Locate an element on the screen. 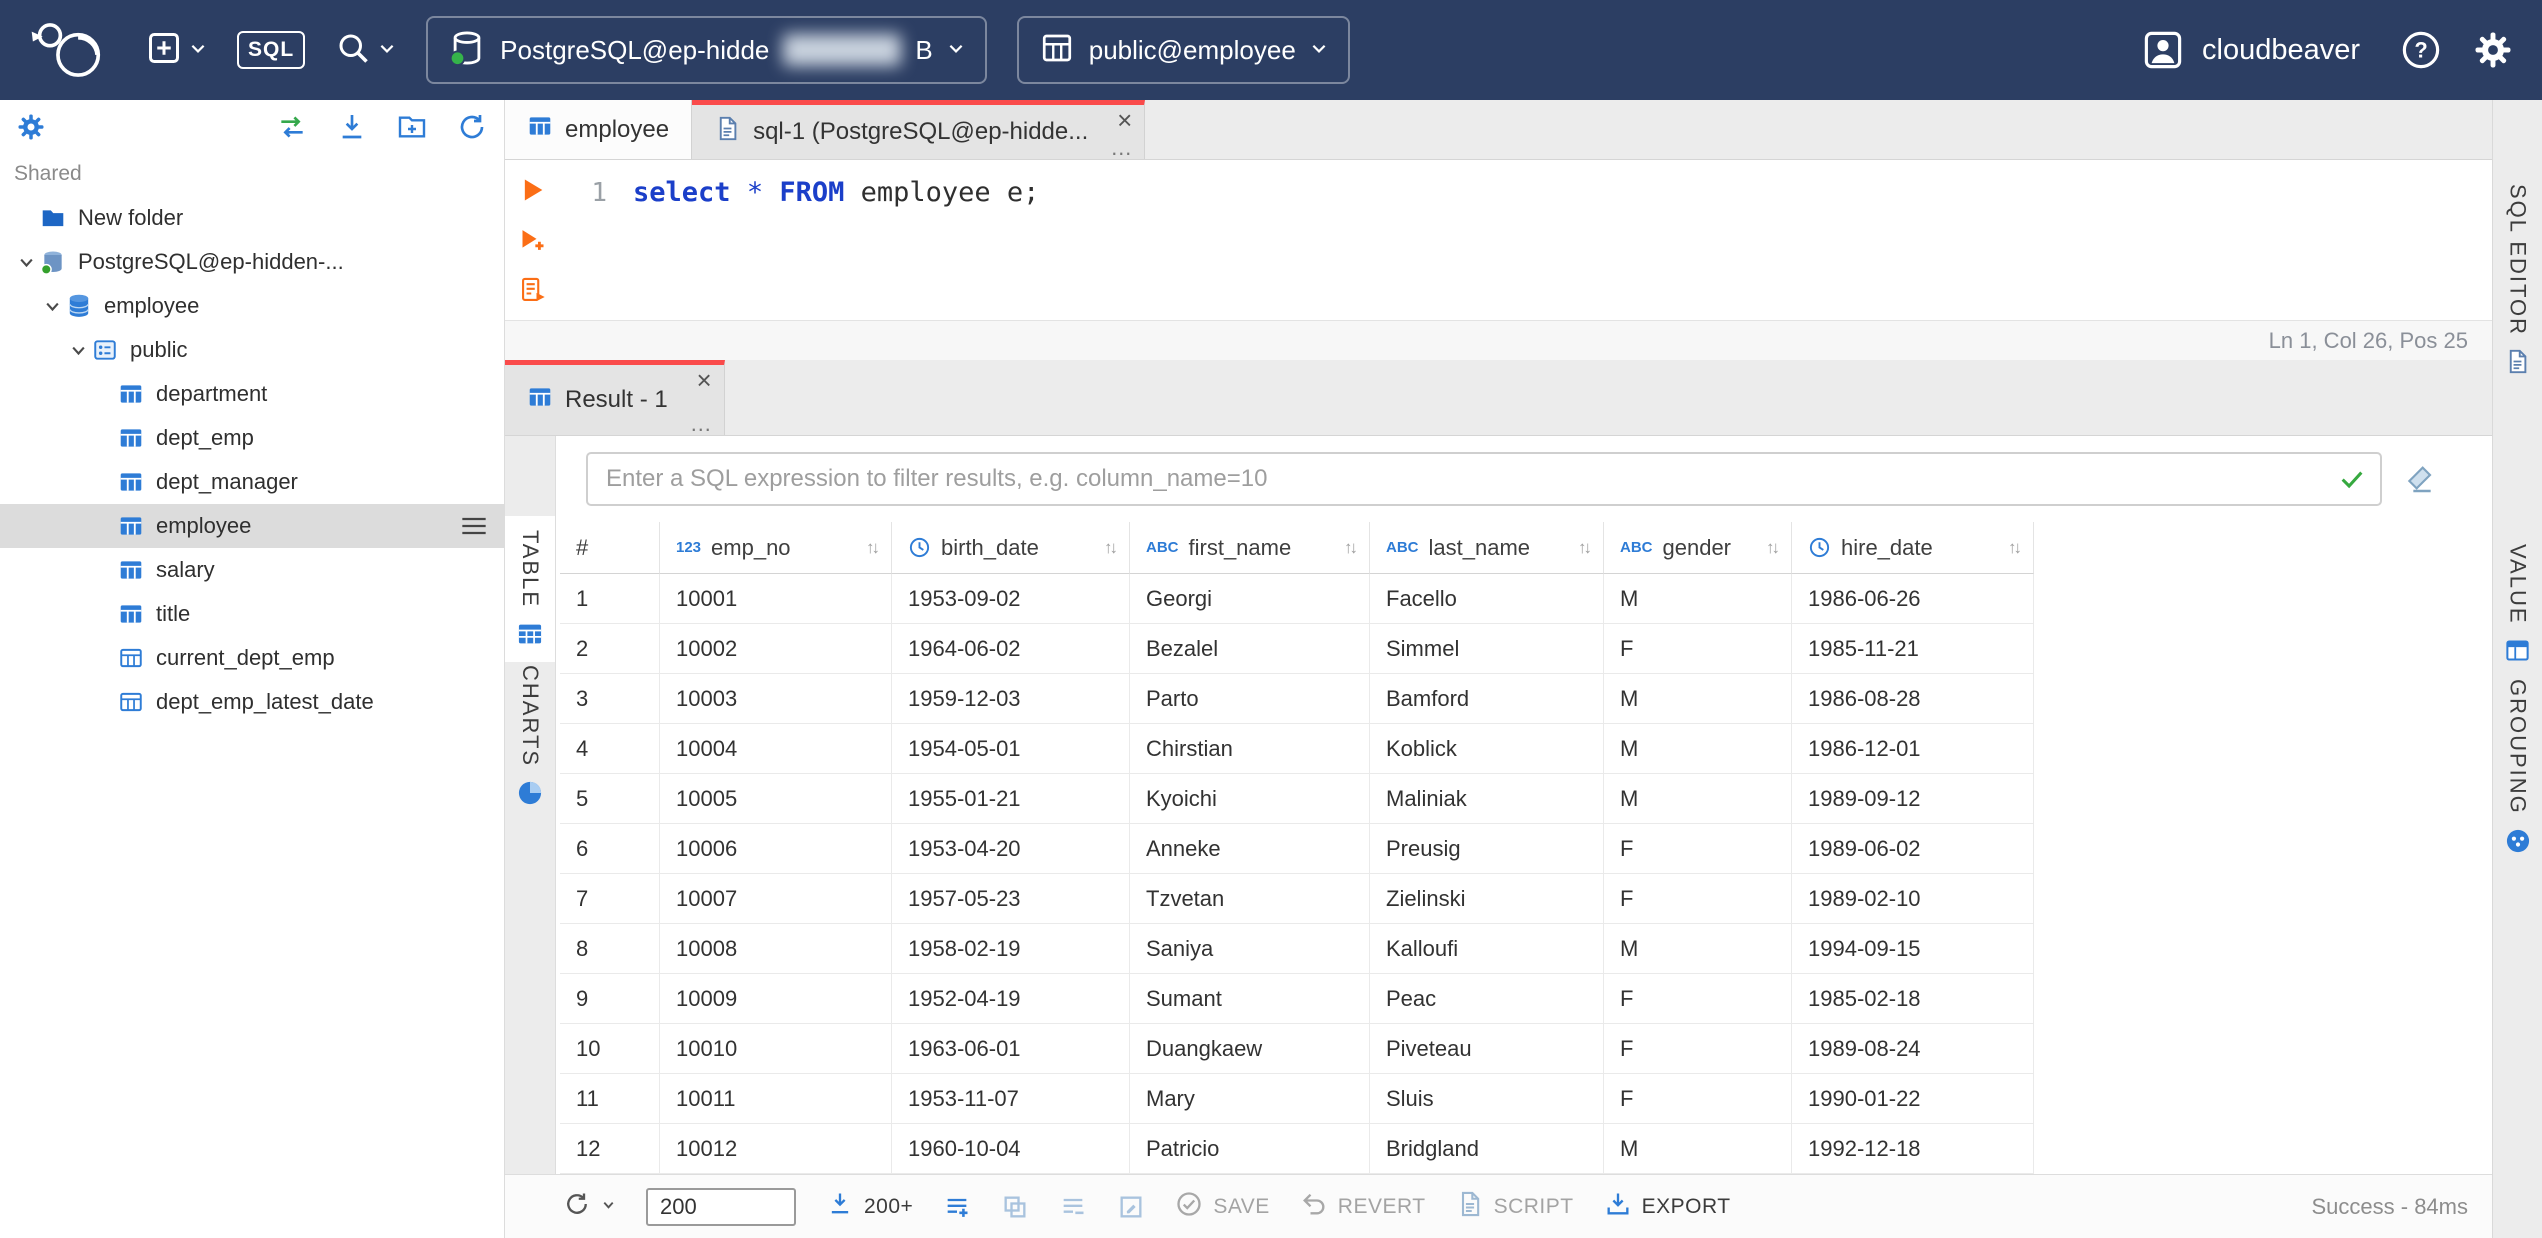  data-cell: Chirstian is located at coordinates (1250, 749).